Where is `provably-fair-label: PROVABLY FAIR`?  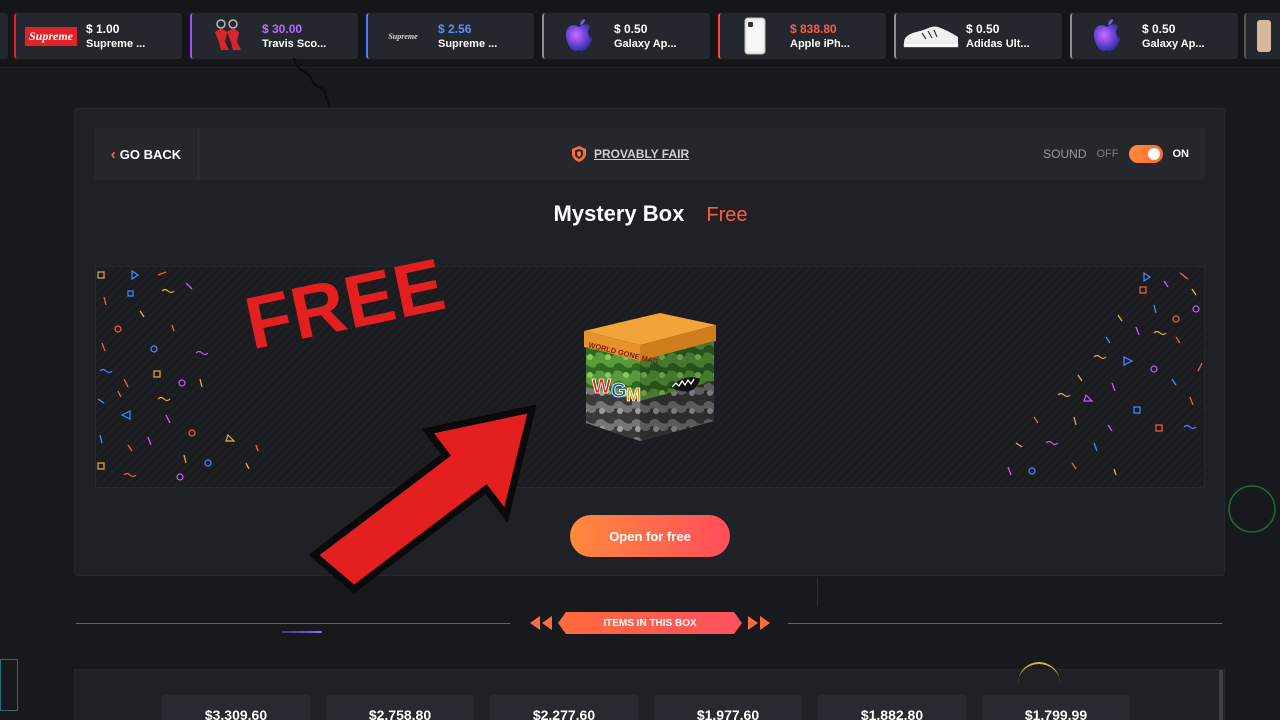 provably-fair-label: PROVABLY FAIR is located at coordinates (642, 154).